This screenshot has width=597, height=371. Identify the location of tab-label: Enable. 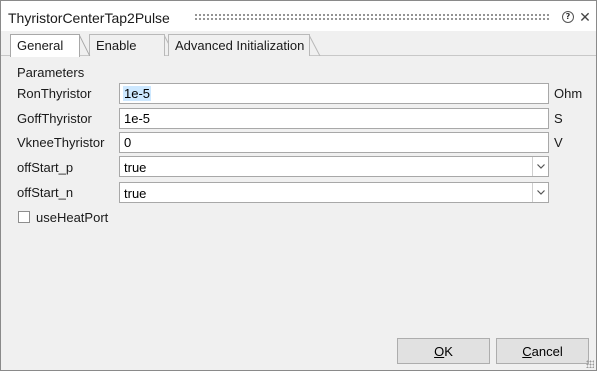
(116, 45).